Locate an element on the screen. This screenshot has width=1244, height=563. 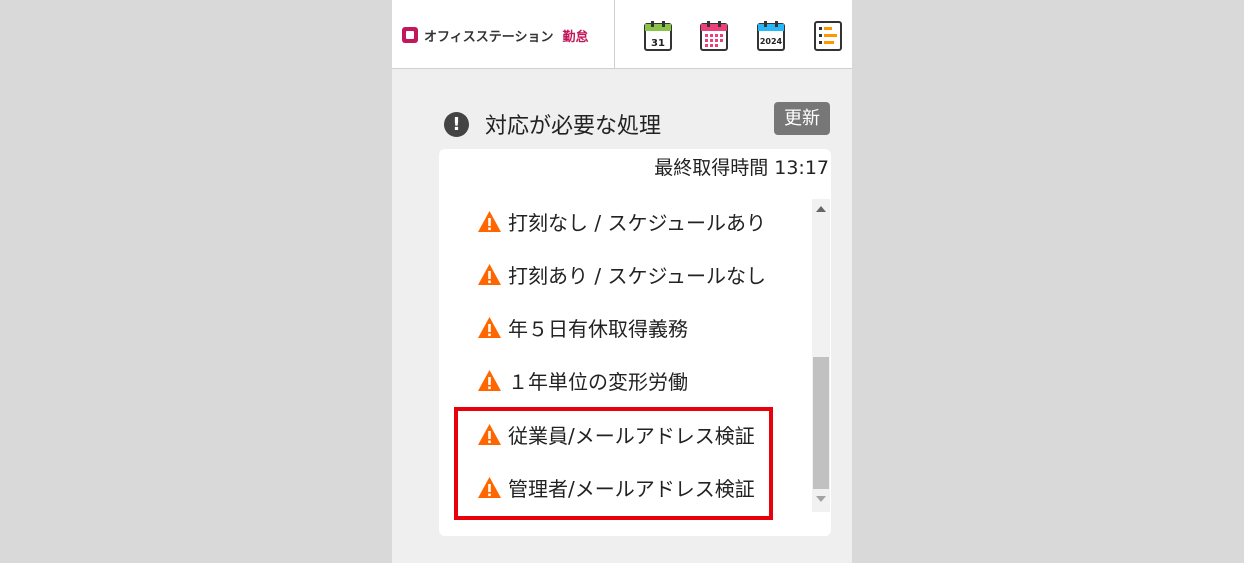
logo-accent: 勤怠 is located at coordinates (575, 37).